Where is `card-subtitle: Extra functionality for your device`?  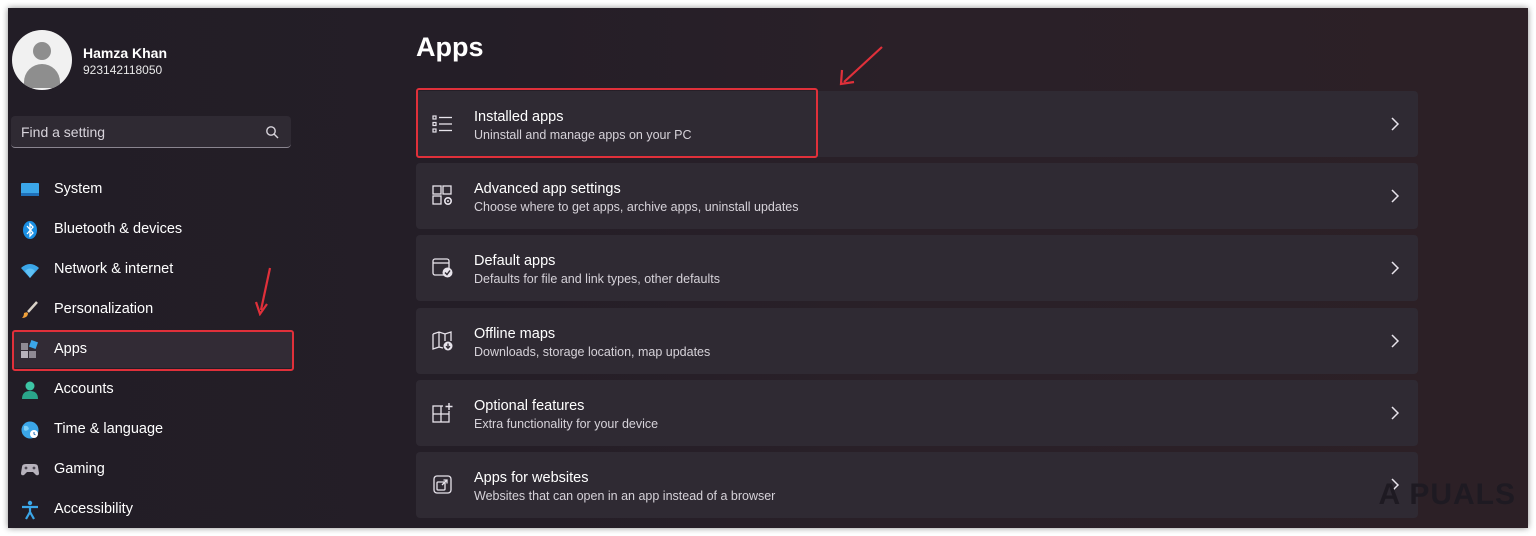
card-subtitle: Extra functionality for your device is located at coordinates (566, 424).